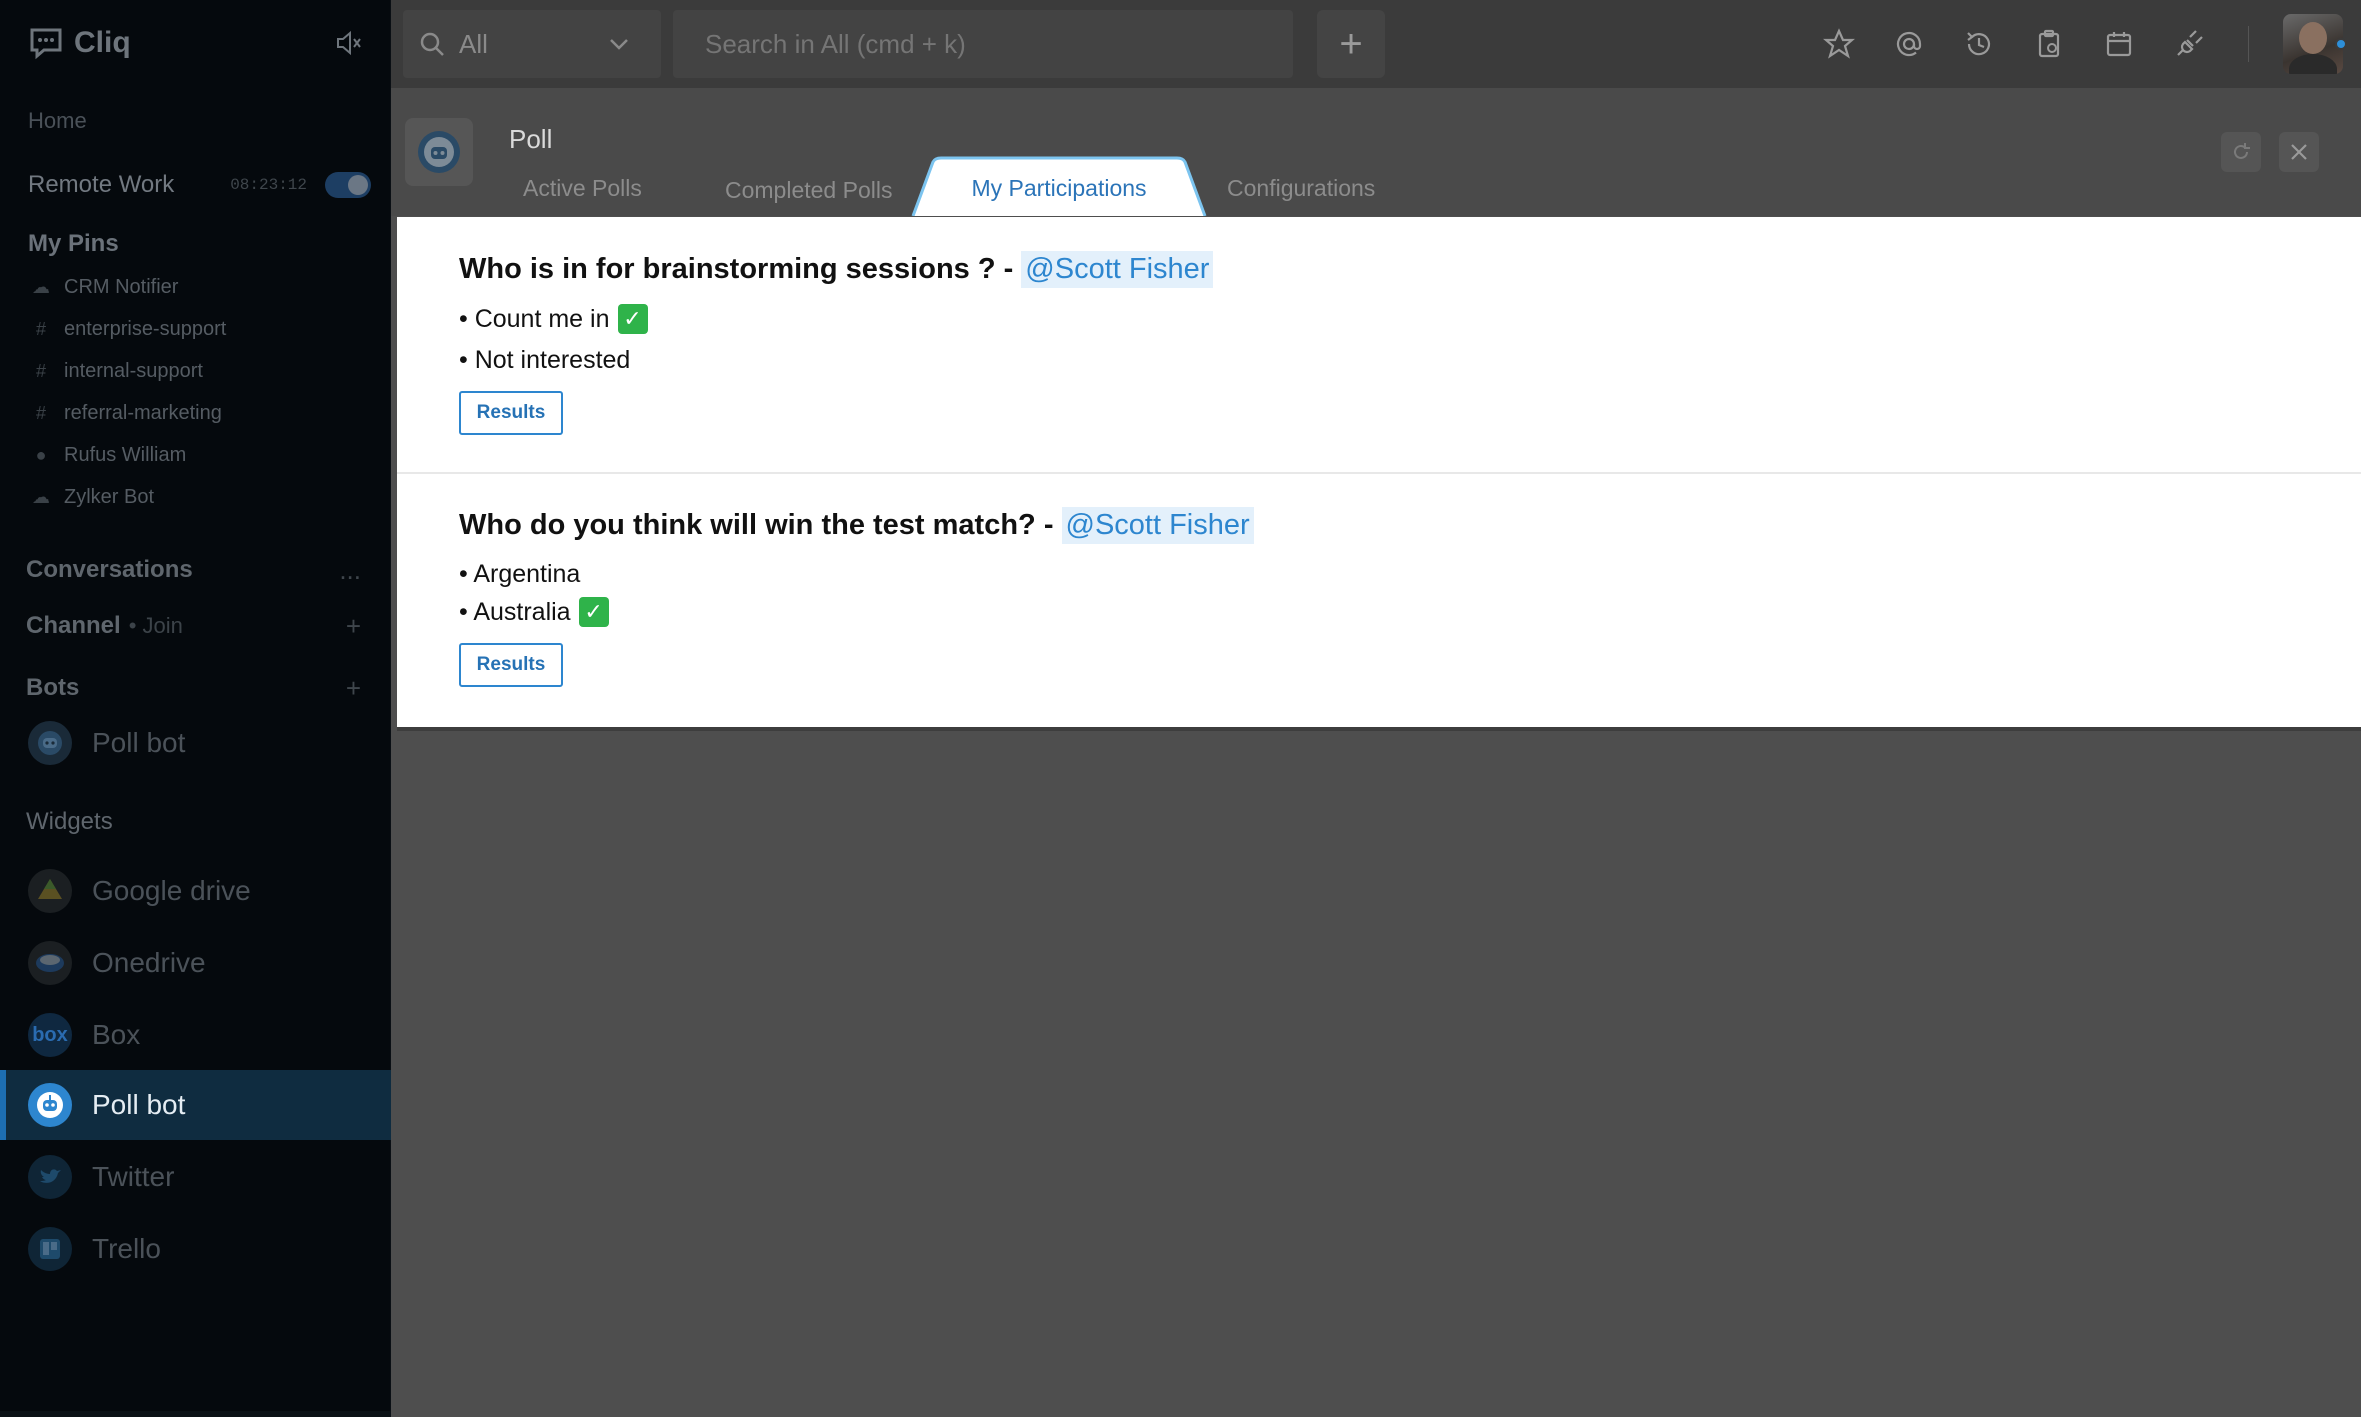 This screenshot has width=2361, height=1417. I want to click on channel-section: Channel • Join +, so click(195, 626).